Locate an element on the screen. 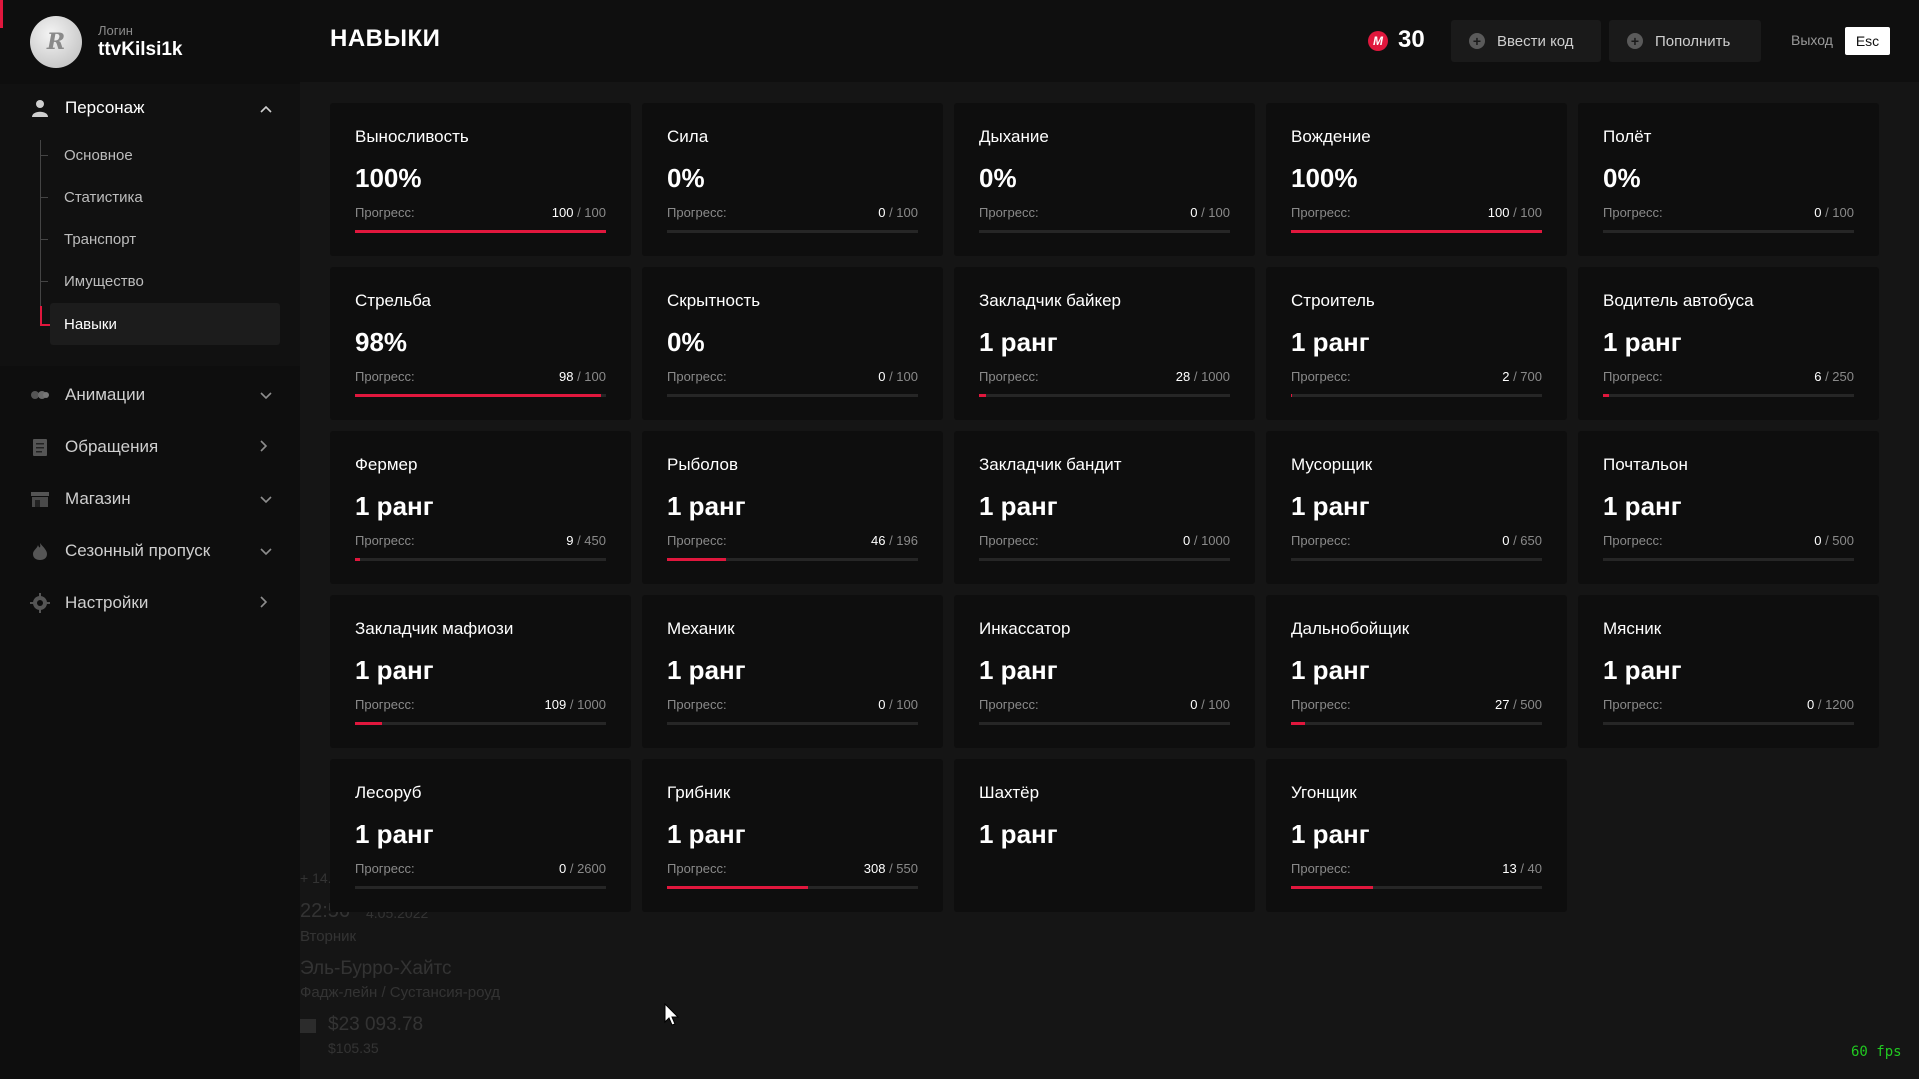 The height and width of the screenshot is (1079, 1919). skill-card: Закладчик байкер 1 ранг Прогресс: 28 / 1000 is located at coordinates (1104, 343).